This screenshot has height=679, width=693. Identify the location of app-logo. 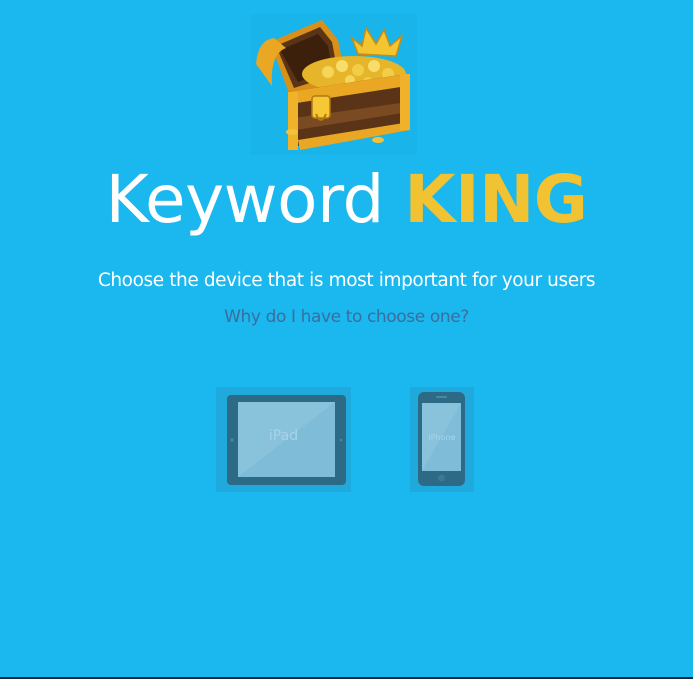
(333, 84).